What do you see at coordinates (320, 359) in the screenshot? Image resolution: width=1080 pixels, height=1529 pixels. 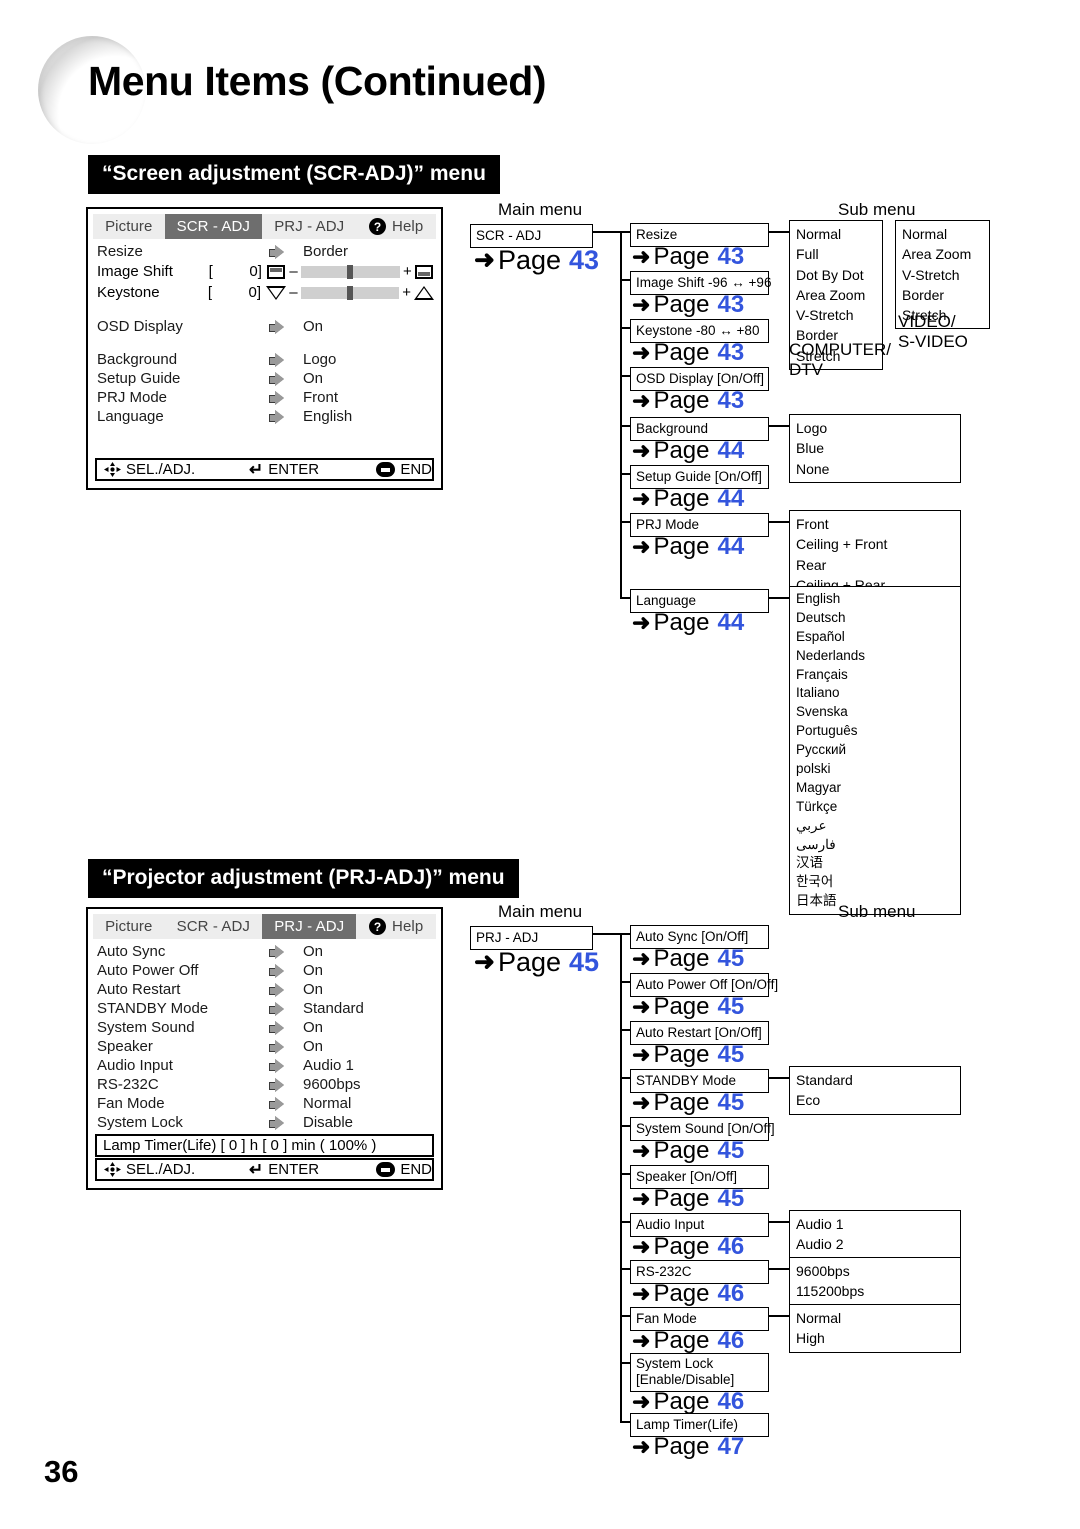 I see `osd-value: Logo` at bounding box center [320, 359].